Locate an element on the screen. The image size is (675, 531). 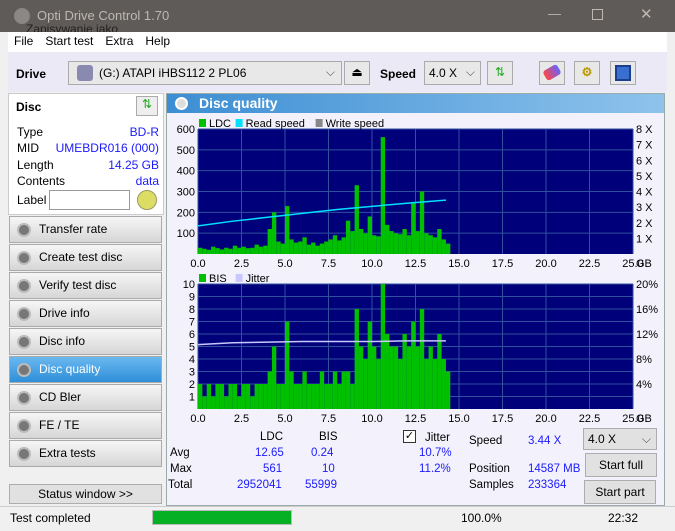
nav-create-test-disc: Create test disc is located at coordinates (85, 257).